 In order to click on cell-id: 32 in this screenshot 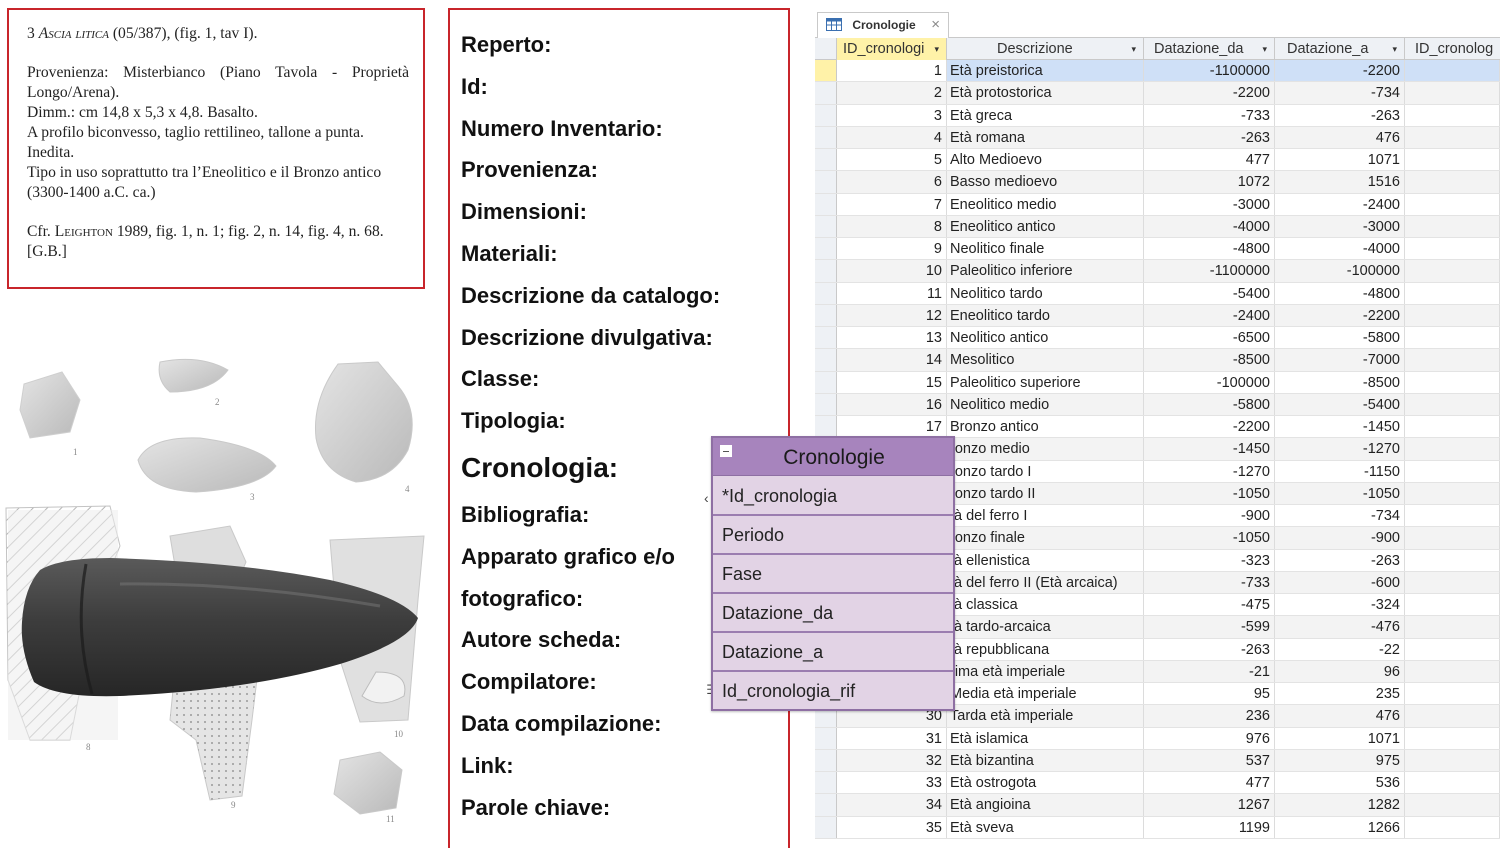, I will do `click(892, 760)`.